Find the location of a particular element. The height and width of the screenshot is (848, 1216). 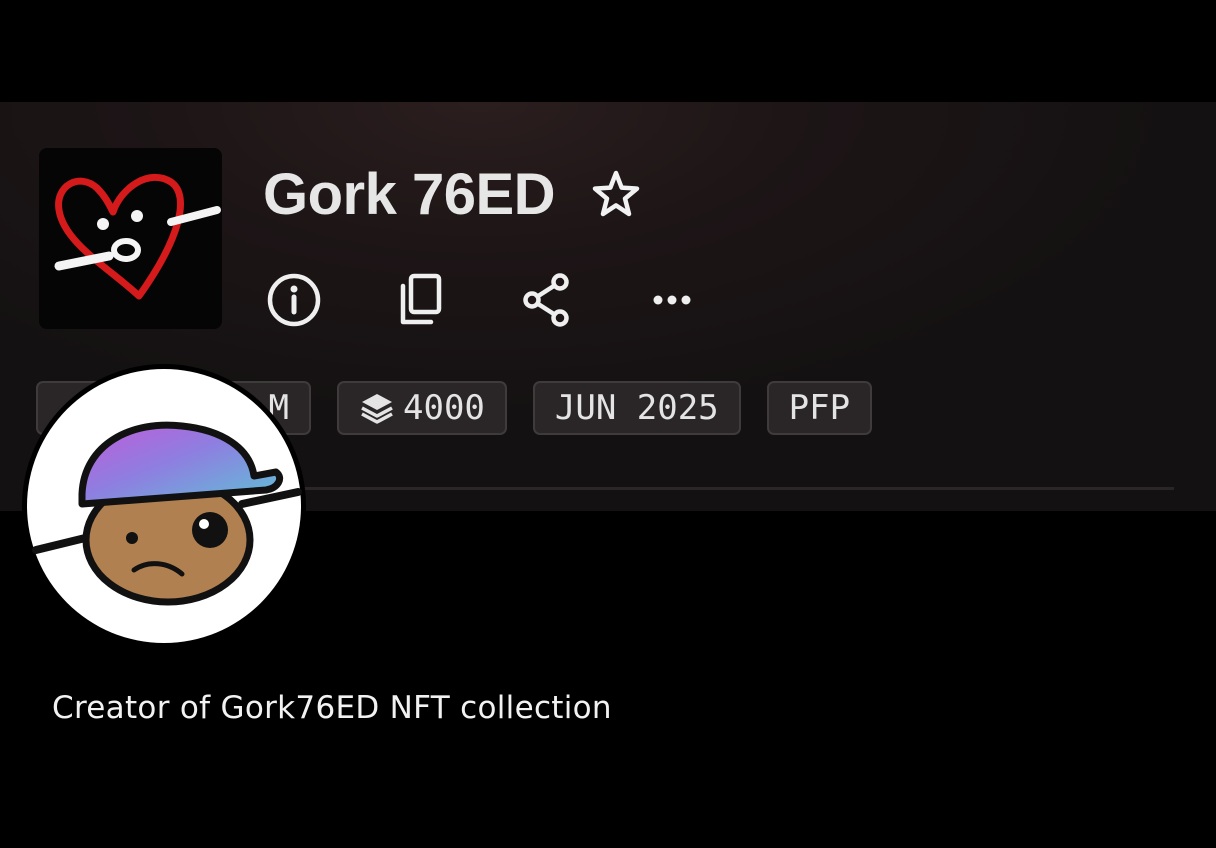

heart-face-logo-icon is located at coordinates (130, 238).